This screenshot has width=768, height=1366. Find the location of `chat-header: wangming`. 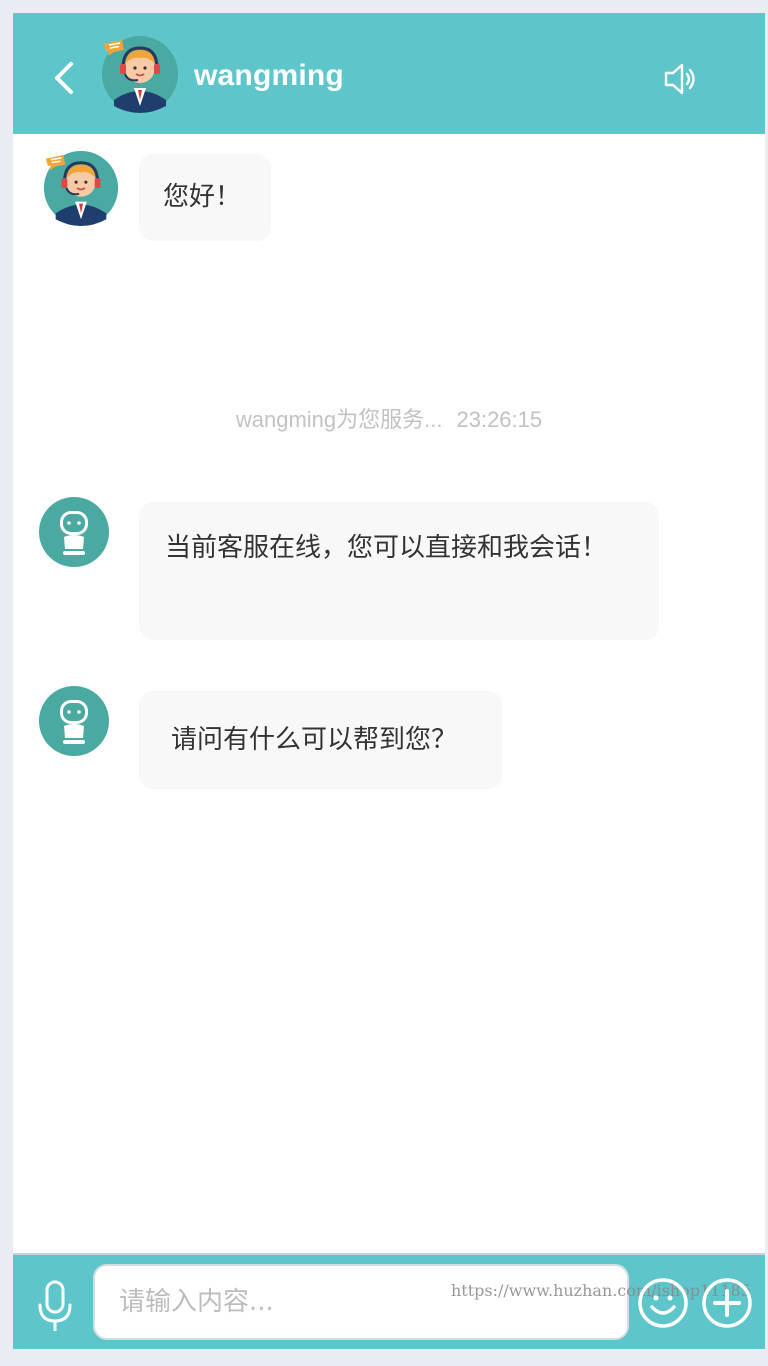

chat-header: wangming is located at coordinates (389, 73).